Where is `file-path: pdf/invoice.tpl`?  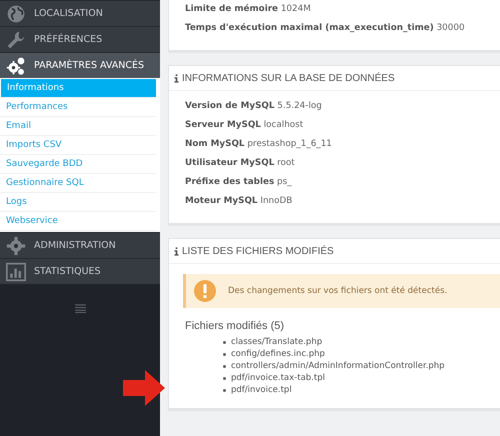
file-path: pdf/invoice.tpl is located at coordinates (261, 390).